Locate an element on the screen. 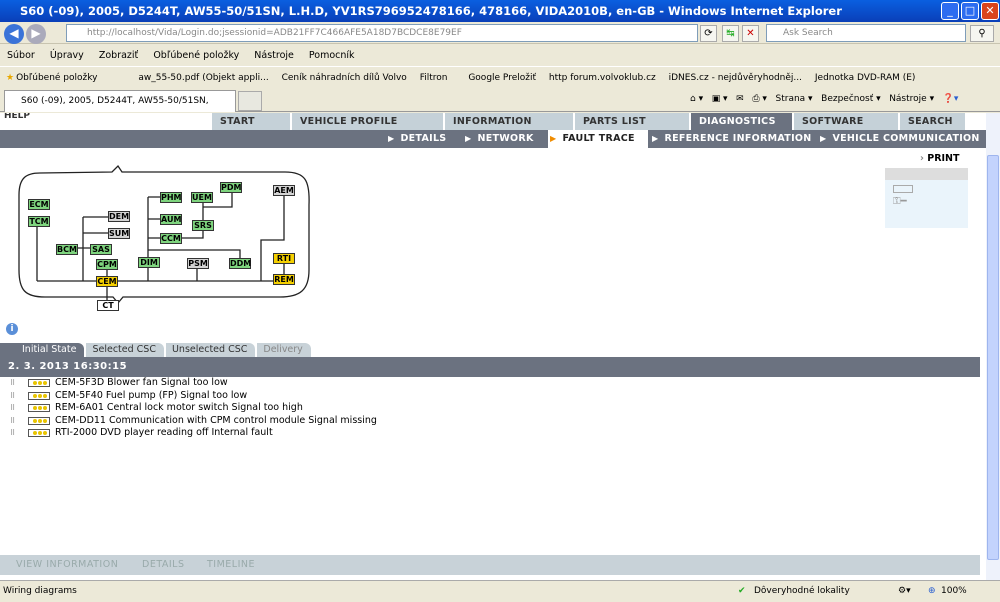  protected-mode-icon: ⚙▾ is located at coordinates (904, 591).